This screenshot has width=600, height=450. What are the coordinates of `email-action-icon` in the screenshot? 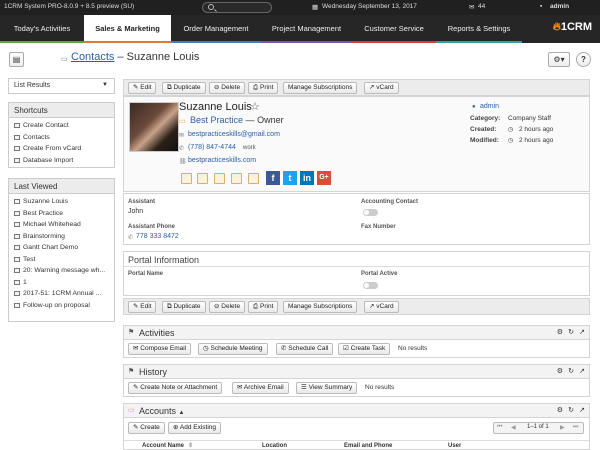 It's located at (186, 178).